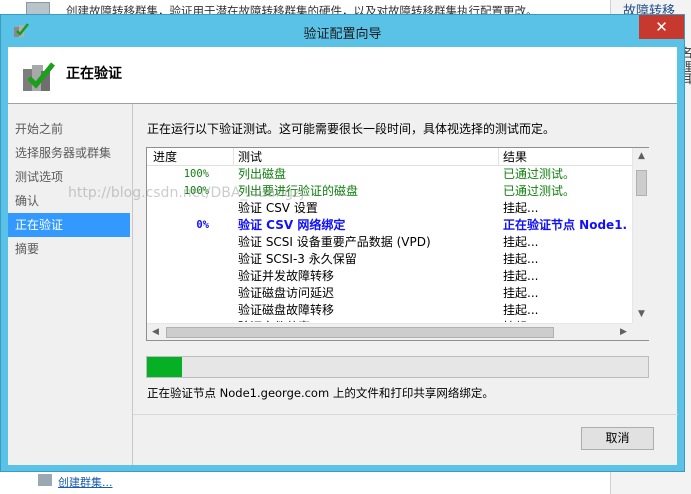  Describe the element at coordinates (641, 156) in the screenshot. I see `scroll-up-arrow-icon: ▲` at that location.